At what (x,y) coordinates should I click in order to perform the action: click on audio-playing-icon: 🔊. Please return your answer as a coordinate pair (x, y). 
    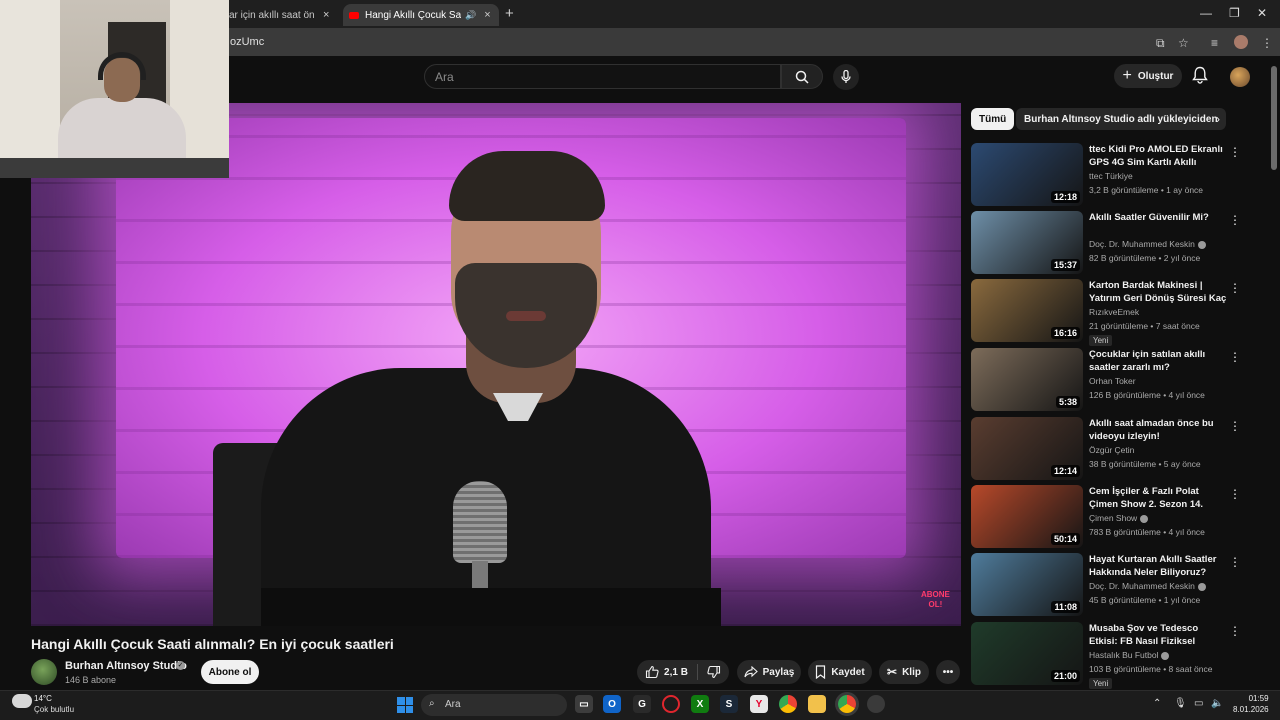
    Looking at the image, I should click on (470, 15).